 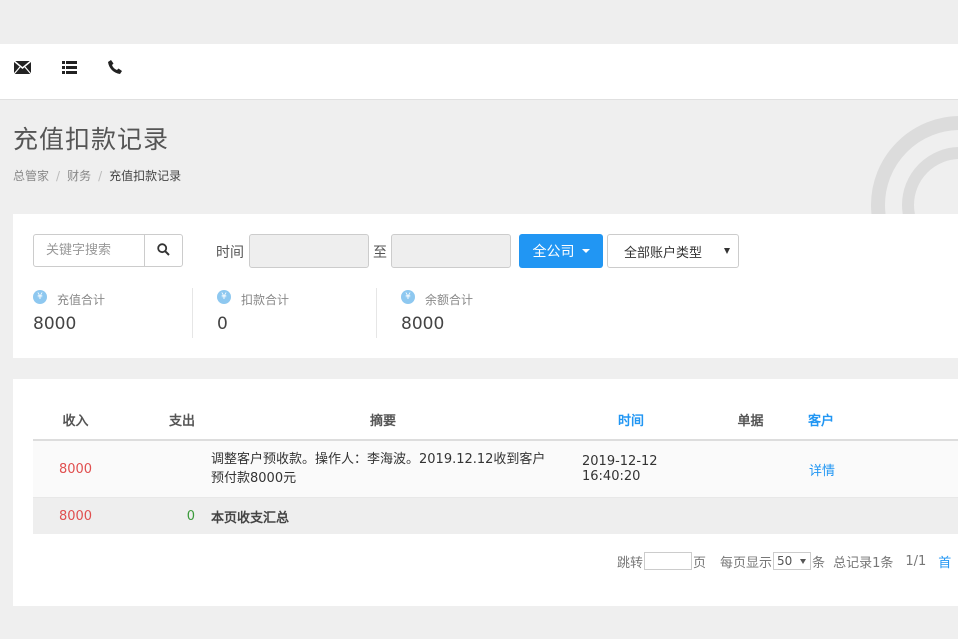 What do you see at coordinates (89, 250) in the screenshot?
I see `search-input` at bounding box center [89, 250].